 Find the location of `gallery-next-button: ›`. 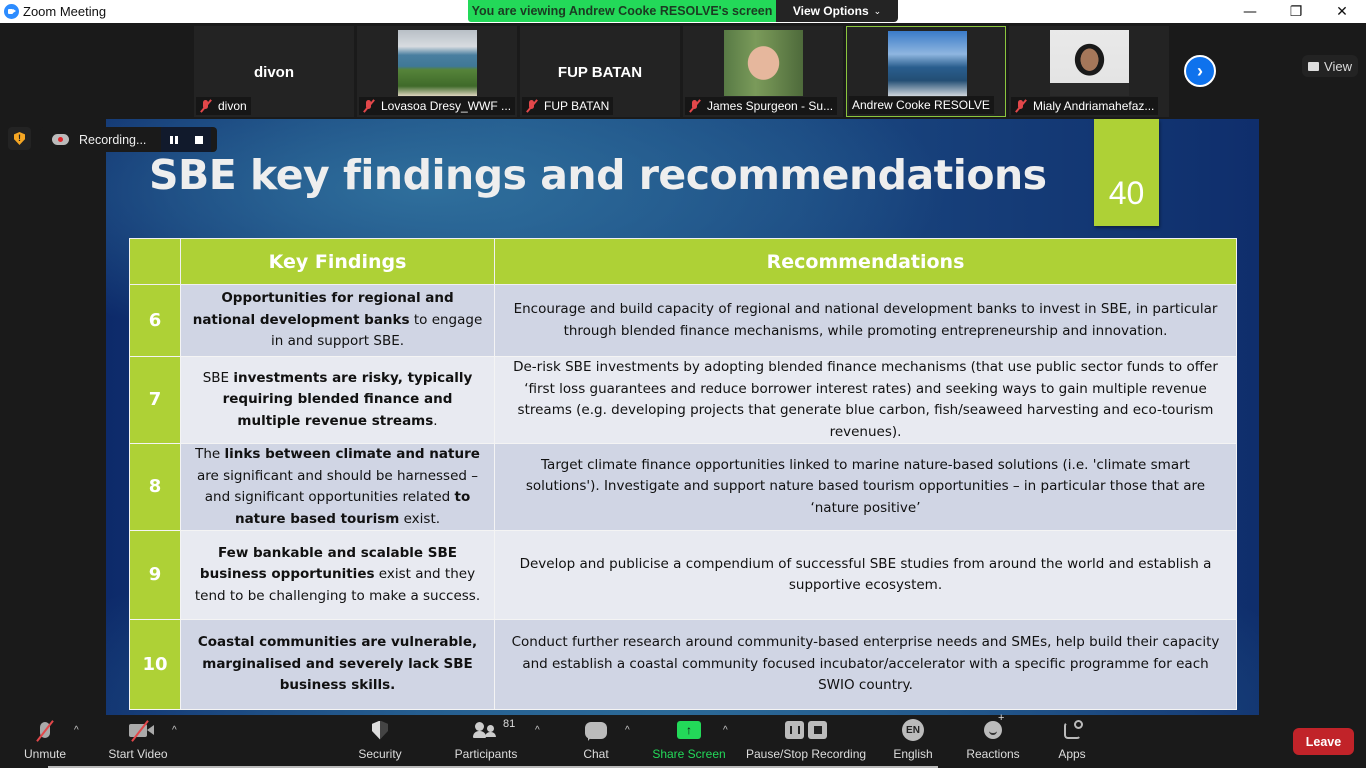

gallery-next-button: › is located at coordinates (1200, 71).